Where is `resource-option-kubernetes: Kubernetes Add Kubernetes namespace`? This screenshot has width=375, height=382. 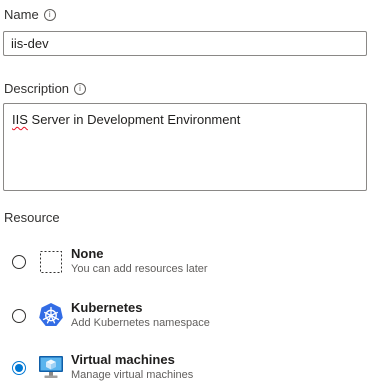 resource-option-kubernetes: Kubernetes Add Kubernetes namespace is located at coordinates (185, 318).